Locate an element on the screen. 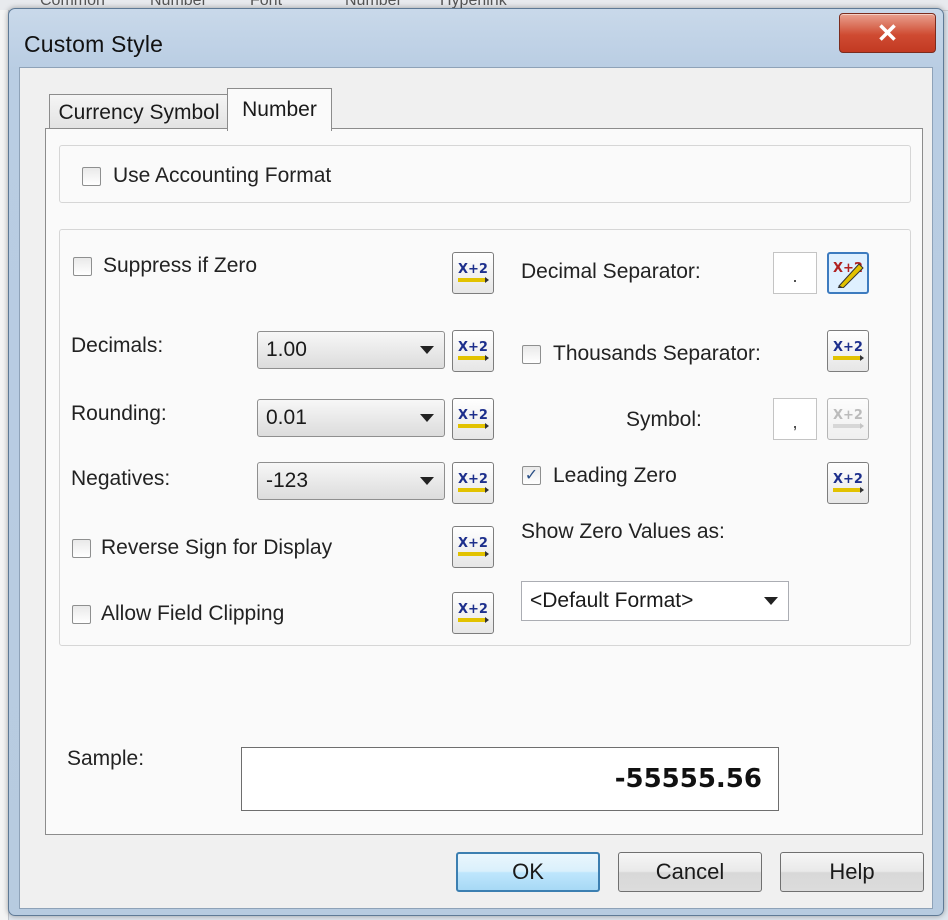 This screenshot has height=920, width=948. sample-display: -55555.56 is located at coordinates (510, 779).